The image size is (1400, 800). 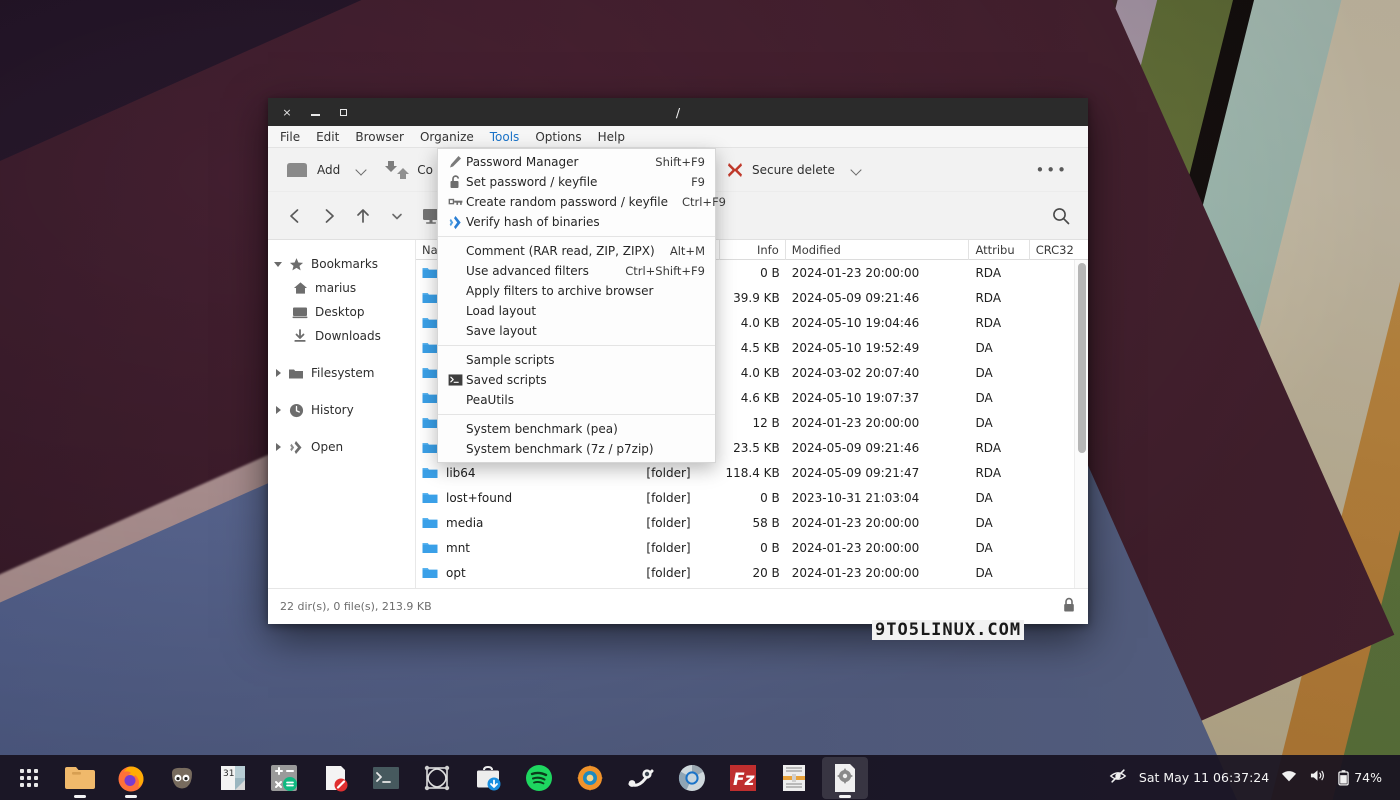 What do you see at coordinates (1059, 250) in the screenshot?
I see `column-header-crc32: CRC32` at bounding box center [1059, 250].